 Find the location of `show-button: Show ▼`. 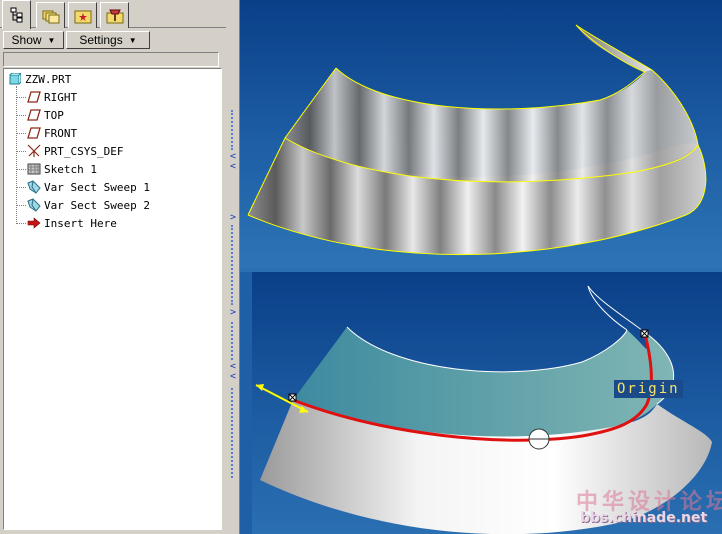

show-button: Show ▼ is located at coordinates (33, 40).